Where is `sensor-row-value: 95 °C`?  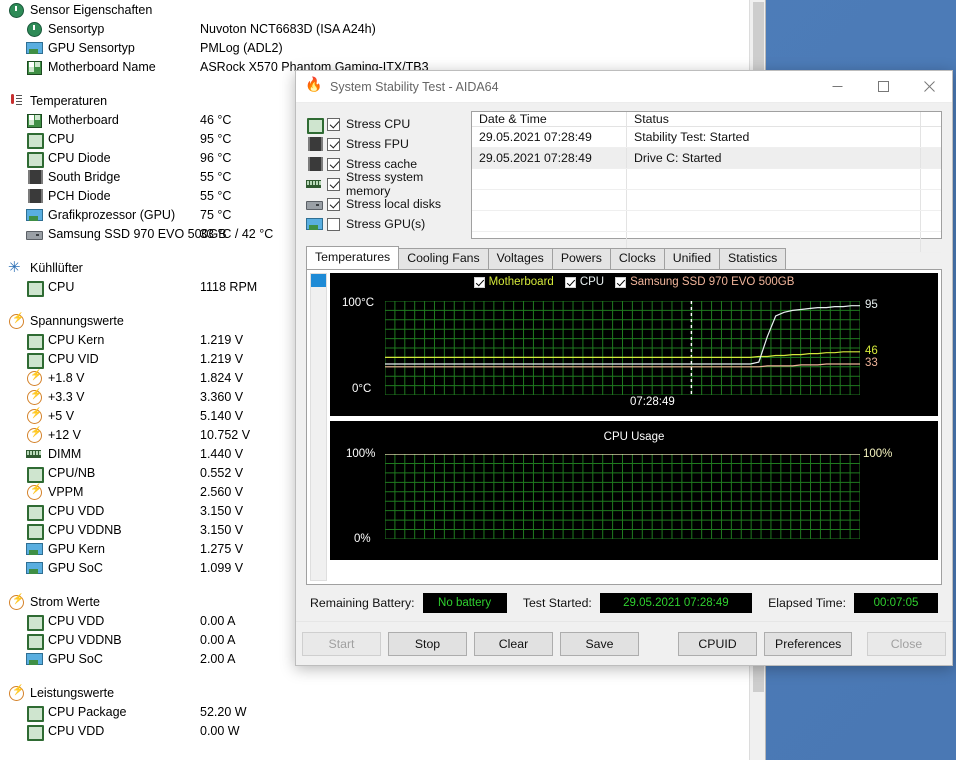 sensor-row-value: 95 °C is located at coordinates (216, 138).